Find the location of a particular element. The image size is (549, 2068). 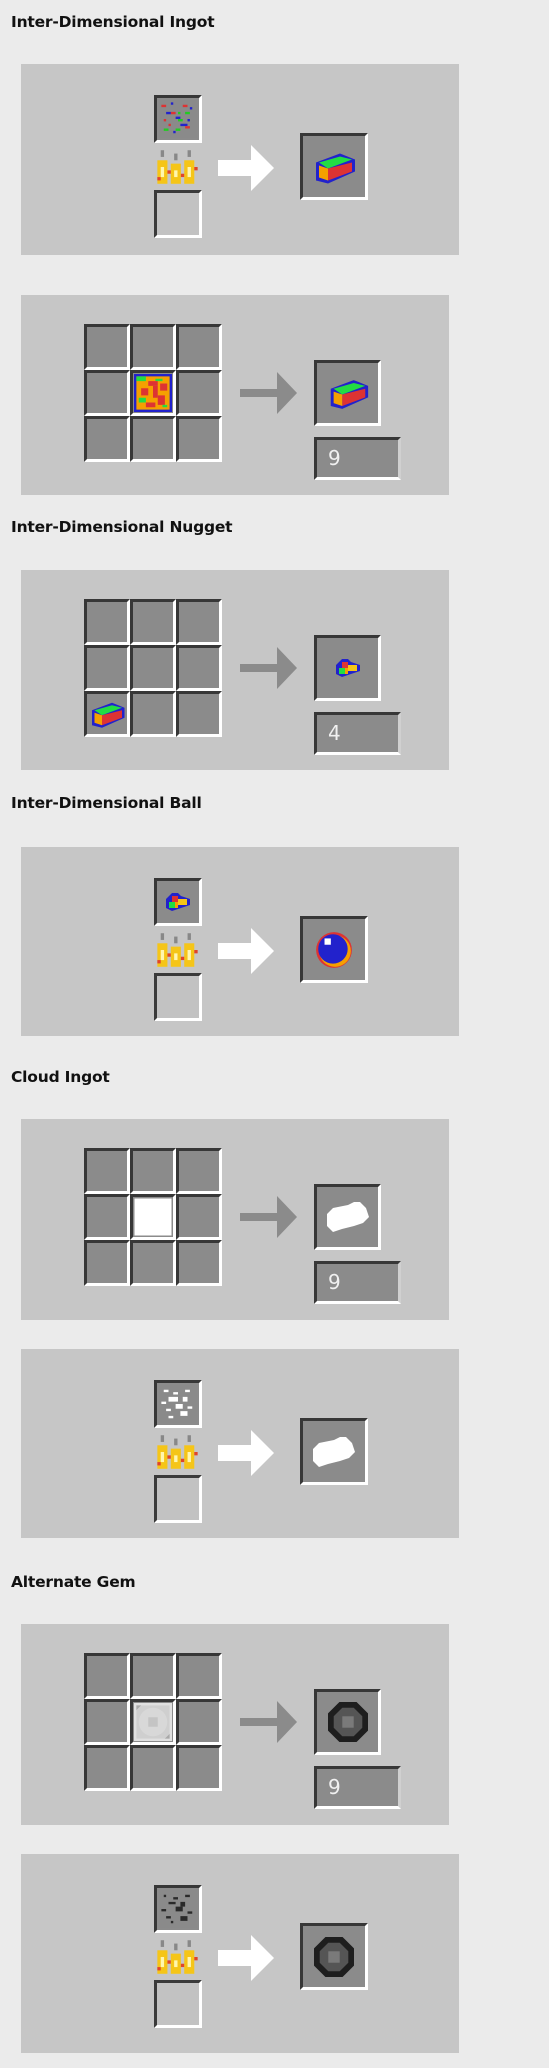

inter-dimensional-ball-icon is located at coordinates (334, 949).